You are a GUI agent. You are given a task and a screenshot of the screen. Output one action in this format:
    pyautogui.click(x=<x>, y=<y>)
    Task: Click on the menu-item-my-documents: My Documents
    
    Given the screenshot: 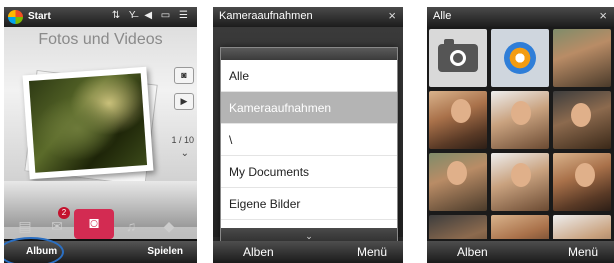 What is the action you would take?
    pyautogui.click(x=309, y=172)
    